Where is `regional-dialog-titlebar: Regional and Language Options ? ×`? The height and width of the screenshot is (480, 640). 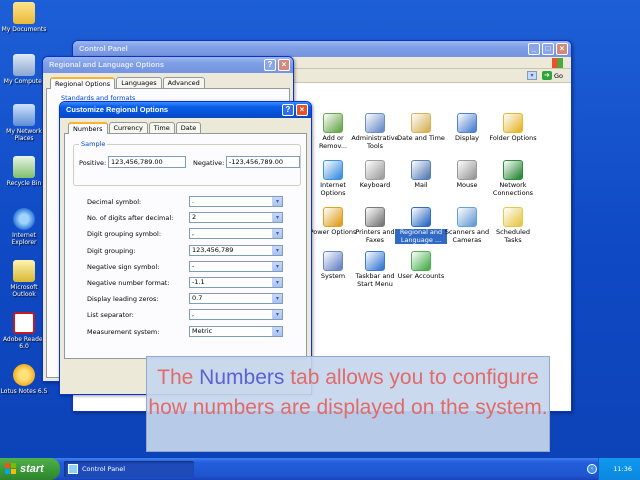 regional-dialog-titlebar: Regional and Language Options ? × is located at coordinates (168, 65).